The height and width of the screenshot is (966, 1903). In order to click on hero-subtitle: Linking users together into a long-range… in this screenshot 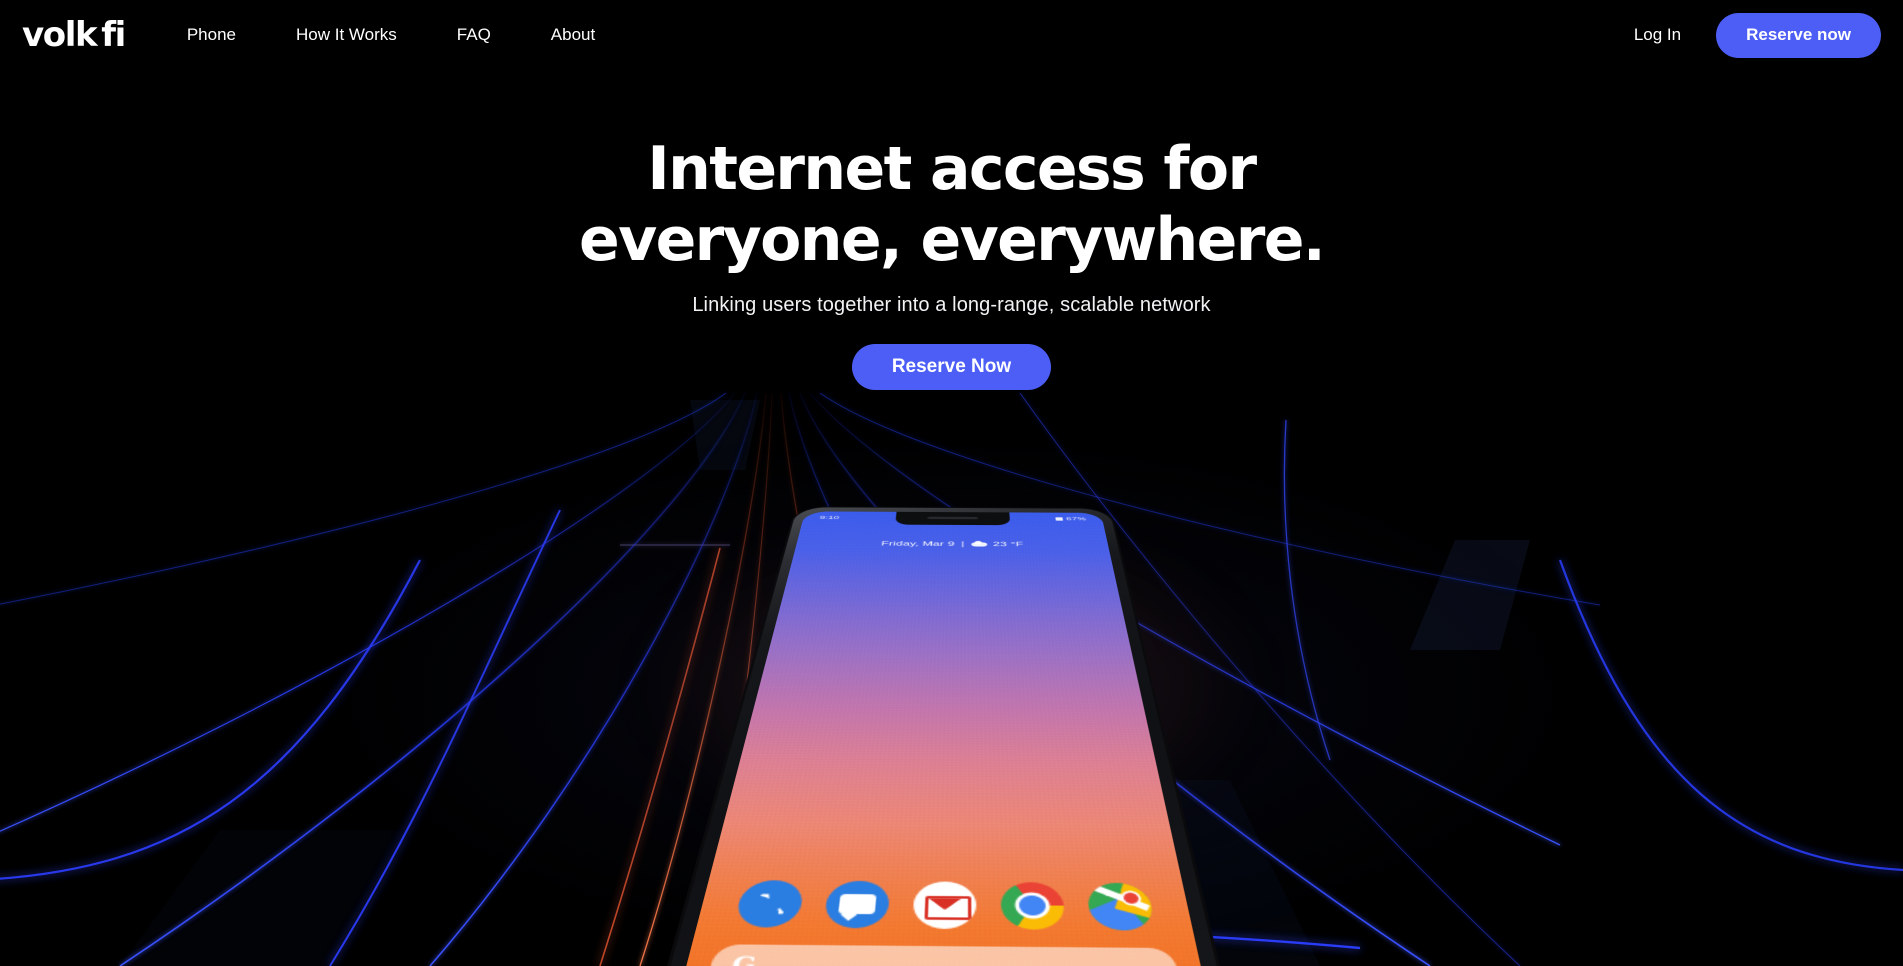, I will do `click(951, 305)`.